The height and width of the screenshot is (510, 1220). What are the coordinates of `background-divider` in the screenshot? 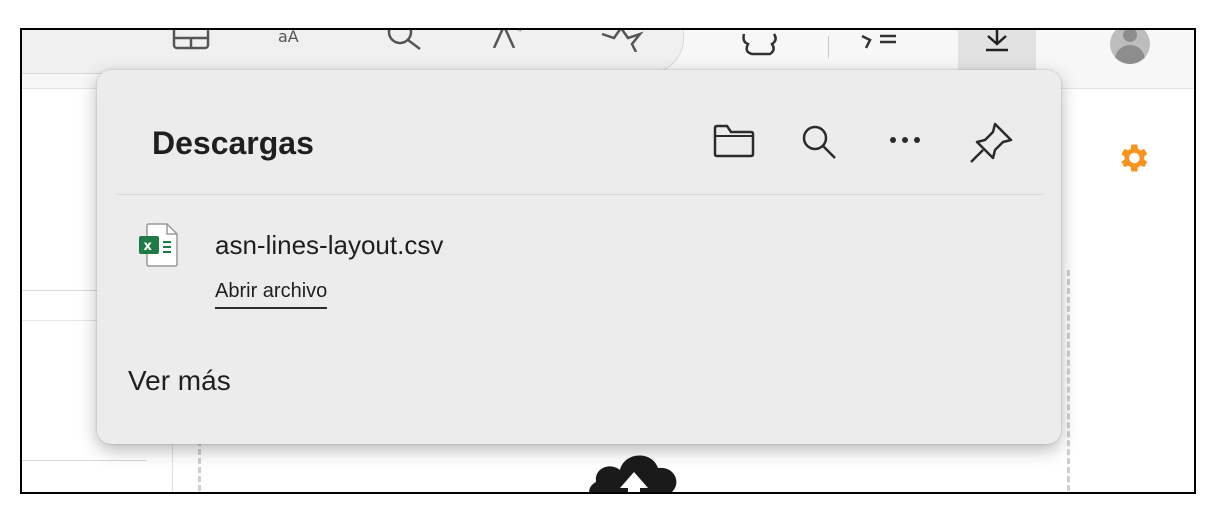 It's located at (84, 460).